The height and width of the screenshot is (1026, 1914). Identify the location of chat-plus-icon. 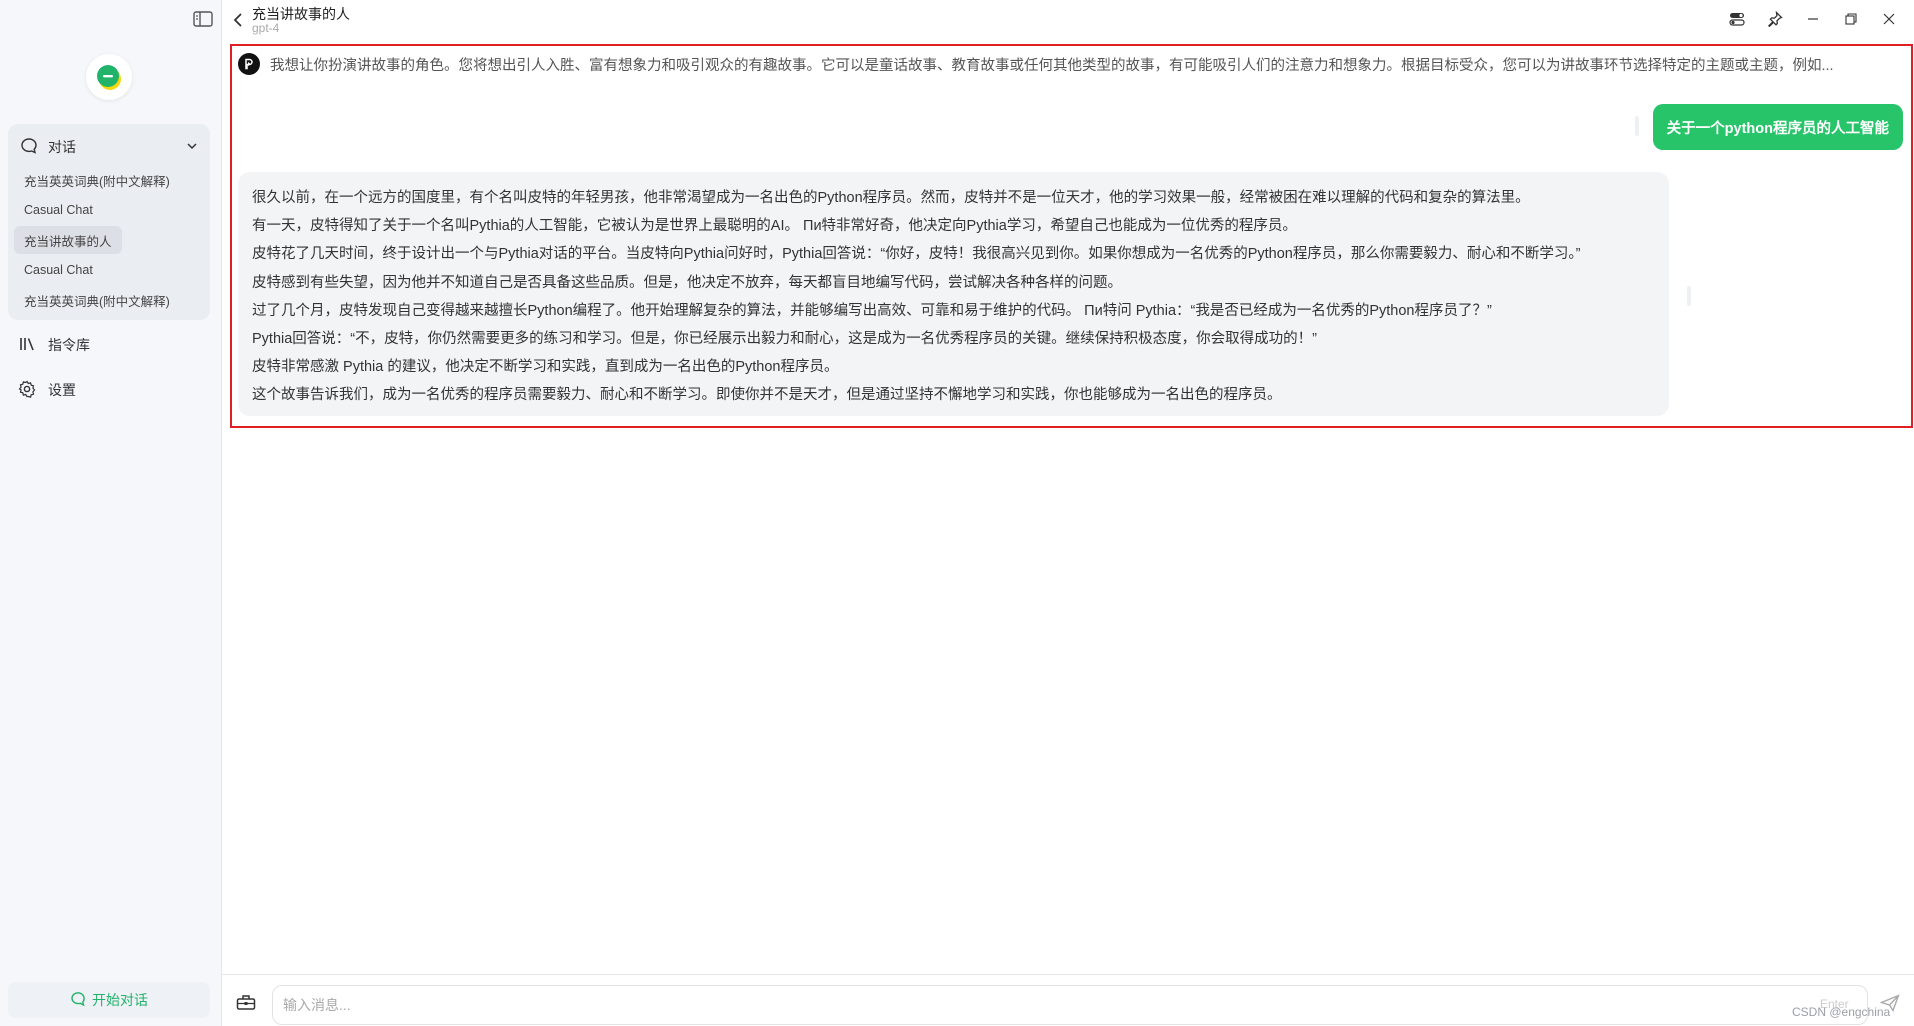
(78, 1000).